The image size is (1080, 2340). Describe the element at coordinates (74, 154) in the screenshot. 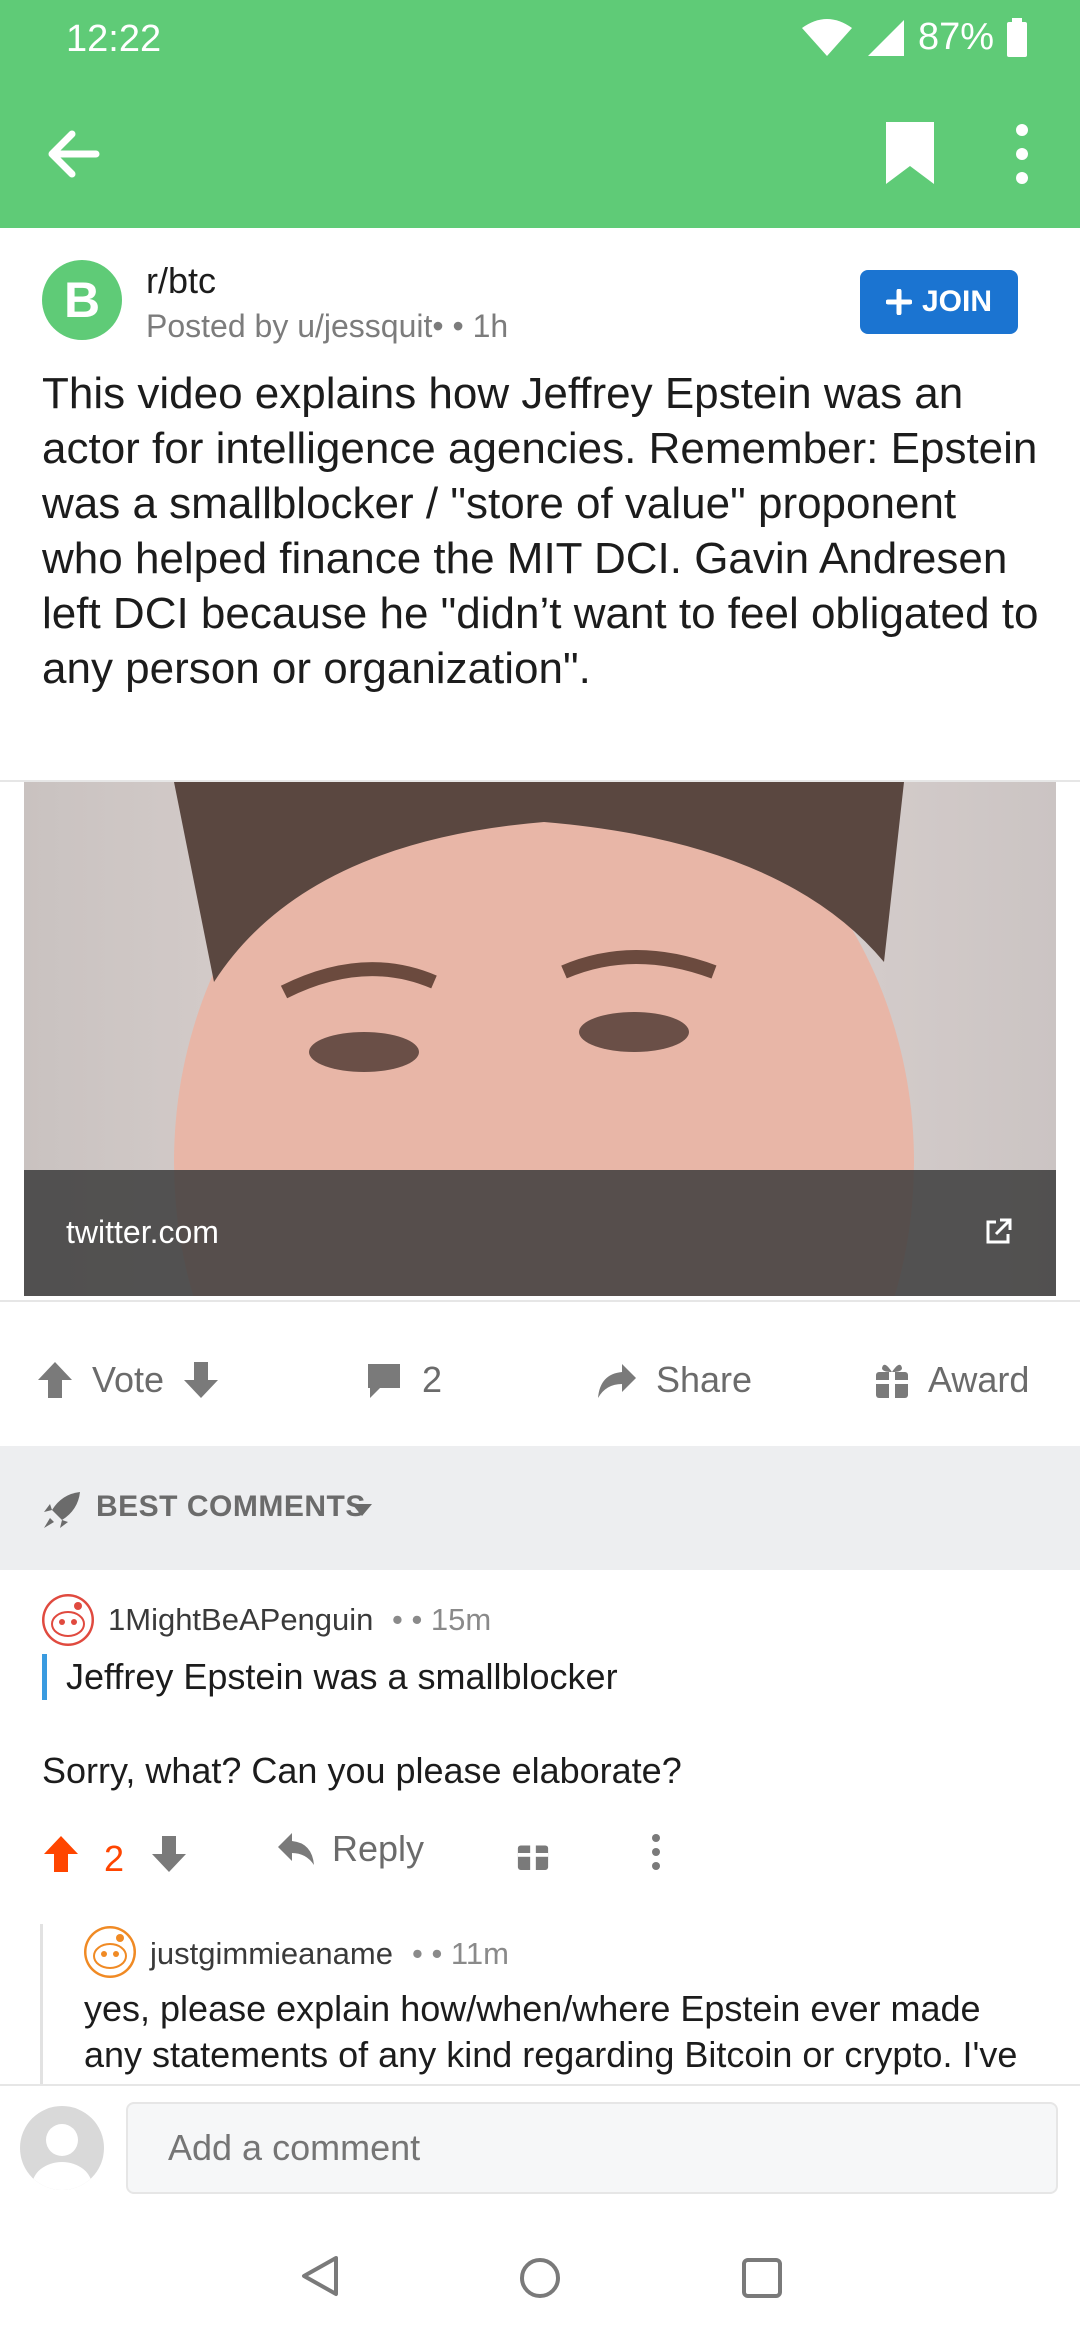

I see `back-arrow-icon` at that location.